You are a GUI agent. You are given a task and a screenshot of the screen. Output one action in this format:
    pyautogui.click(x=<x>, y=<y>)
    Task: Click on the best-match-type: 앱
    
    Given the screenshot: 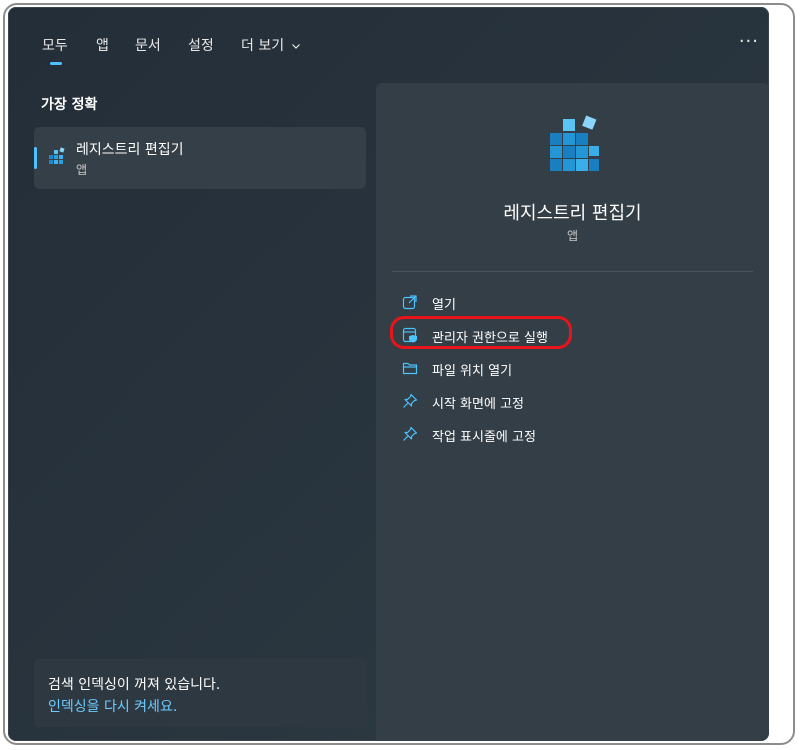 What is the action you would take?
    pyautogui.click(x=82, y=170)
    